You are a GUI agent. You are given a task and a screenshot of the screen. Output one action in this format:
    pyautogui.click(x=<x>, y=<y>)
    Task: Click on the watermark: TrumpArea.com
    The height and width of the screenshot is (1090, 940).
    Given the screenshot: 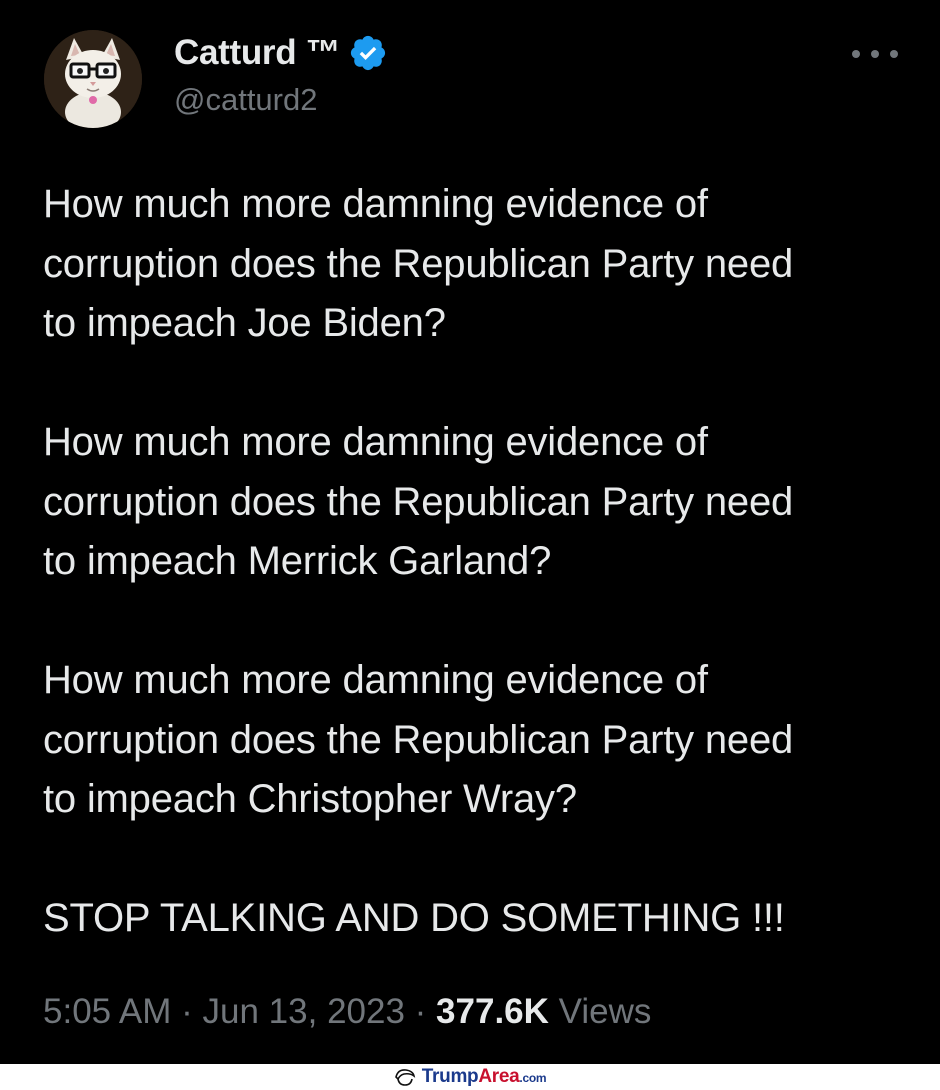 What is the action you would take?
    pyautogui.click(x=470, y=1077)
    